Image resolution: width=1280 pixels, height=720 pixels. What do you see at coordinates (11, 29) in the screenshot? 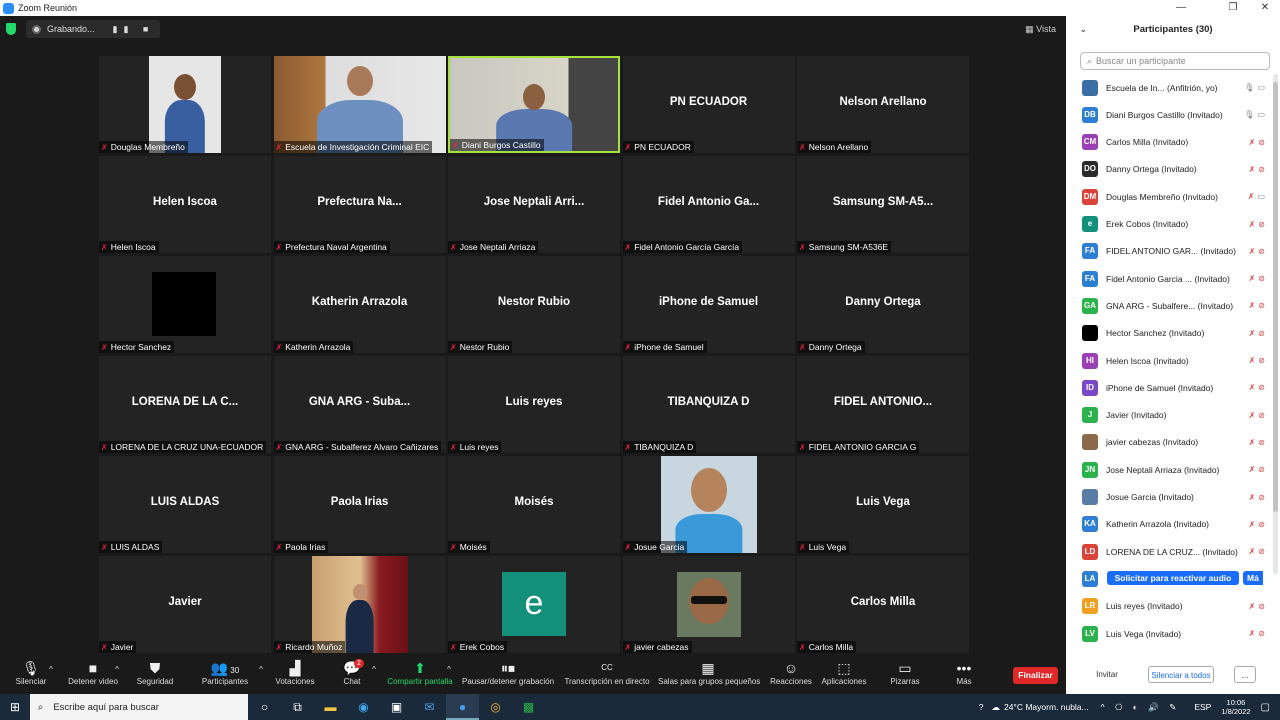
I see `encryption-shield-icon` at bounding box center [11, 29].